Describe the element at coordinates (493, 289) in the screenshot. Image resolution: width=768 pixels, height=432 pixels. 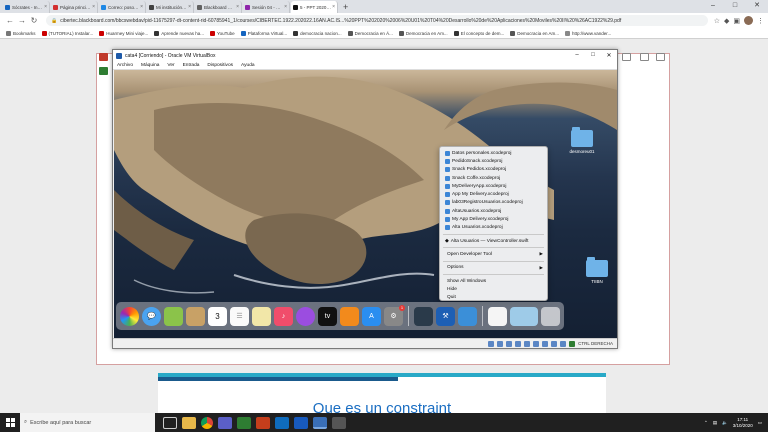
I see `hide-item: Hide` at that location.